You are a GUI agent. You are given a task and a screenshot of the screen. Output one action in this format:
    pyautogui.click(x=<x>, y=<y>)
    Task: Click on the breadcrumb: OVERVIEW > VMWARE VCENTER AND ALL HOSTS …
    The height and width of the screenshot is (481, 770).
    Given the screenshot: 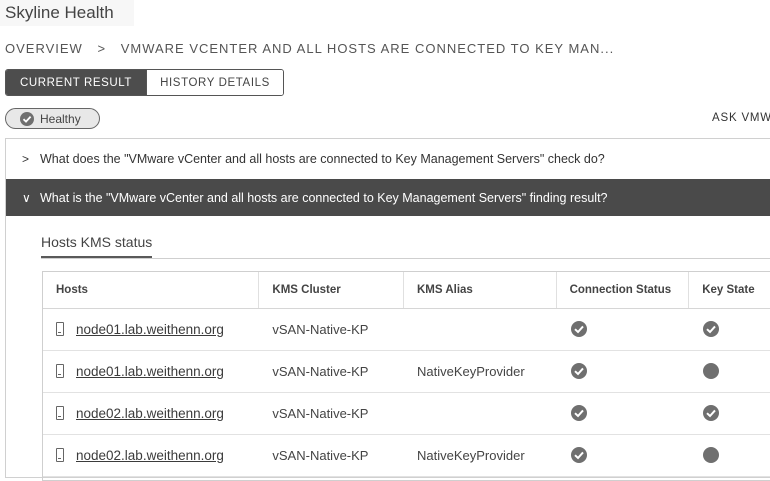 What is the action you would take?
    pyautogui.click(x=309, y=48)
    